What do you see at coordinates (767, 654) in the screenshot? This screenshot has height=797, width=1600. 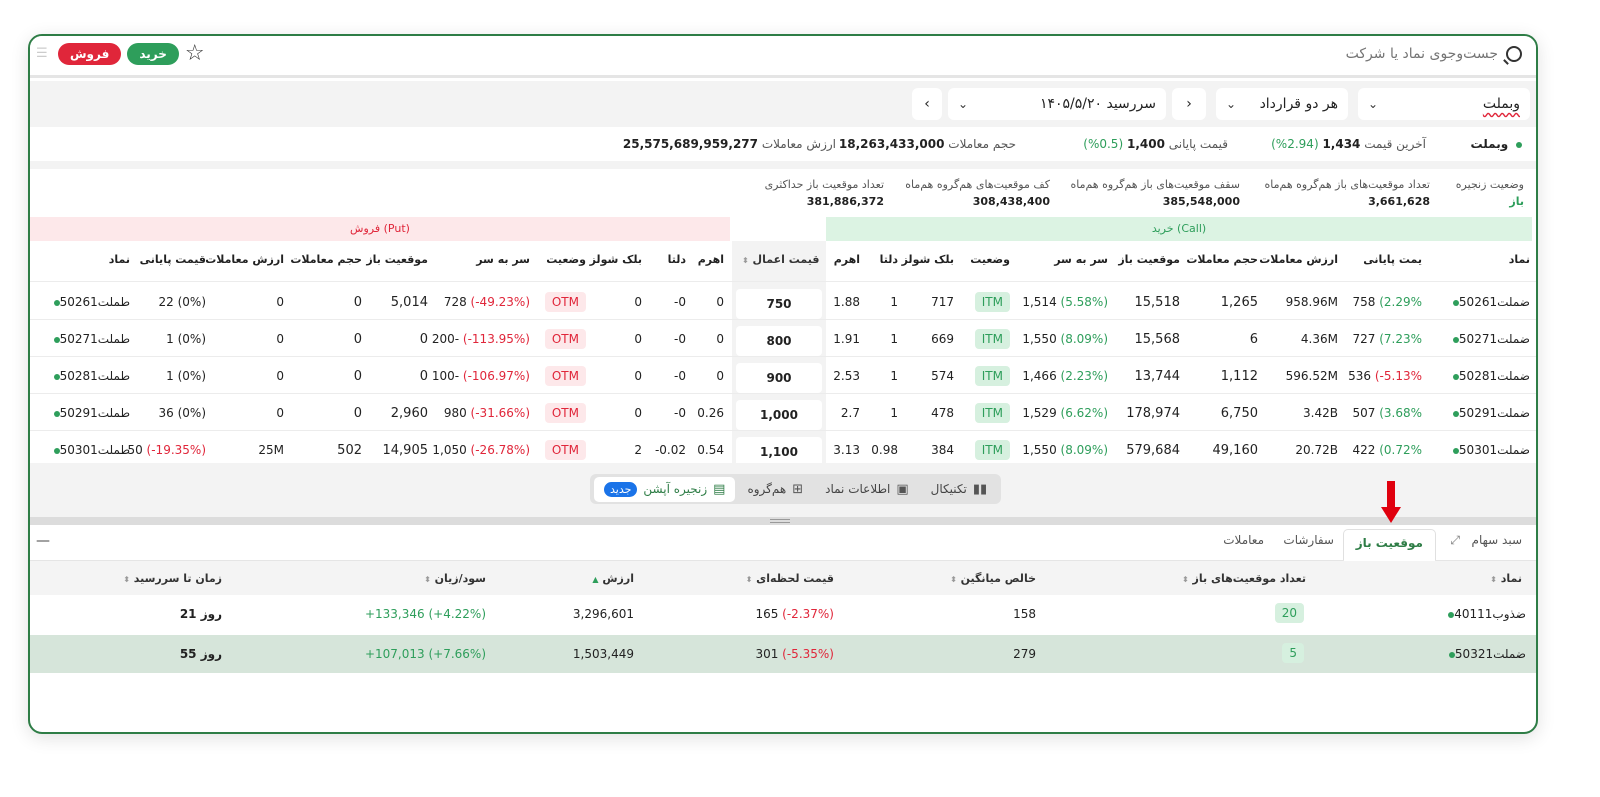 I see `pos-price-value: 301` at bounding box center [767, 654].